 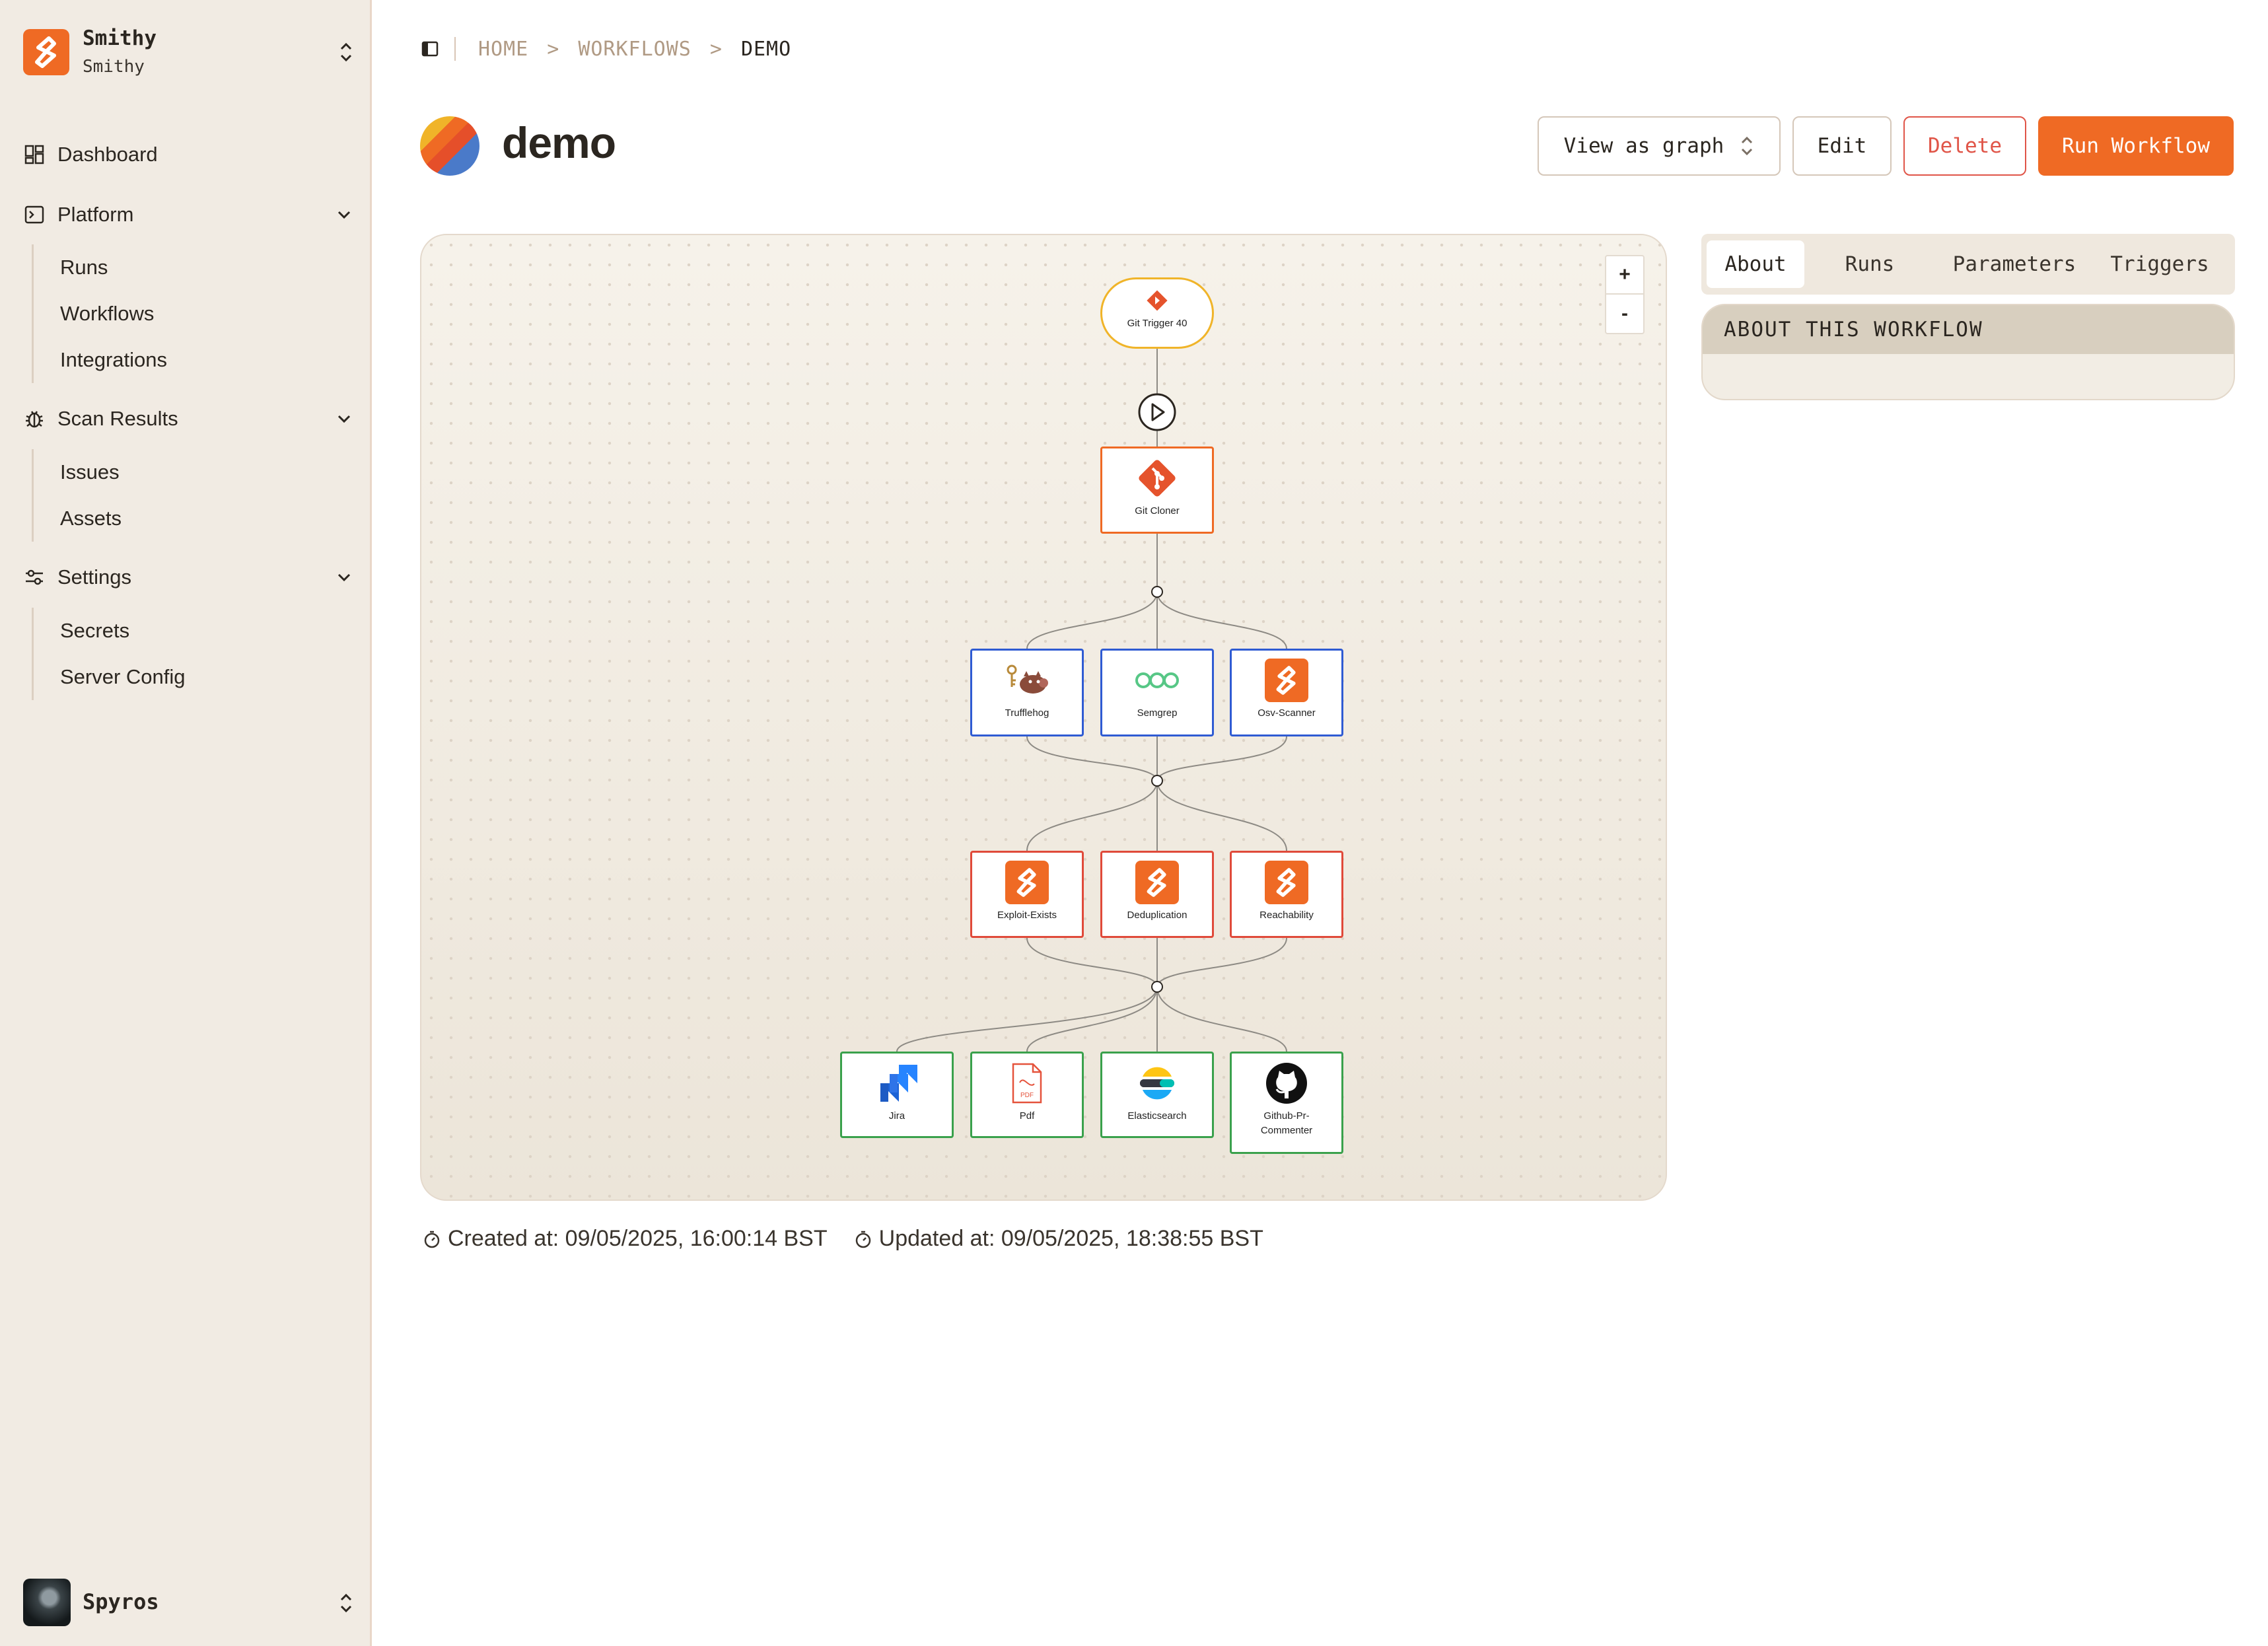 I want to click on sidebar-item-secrets: Secrets, so click(x=110, y=631).